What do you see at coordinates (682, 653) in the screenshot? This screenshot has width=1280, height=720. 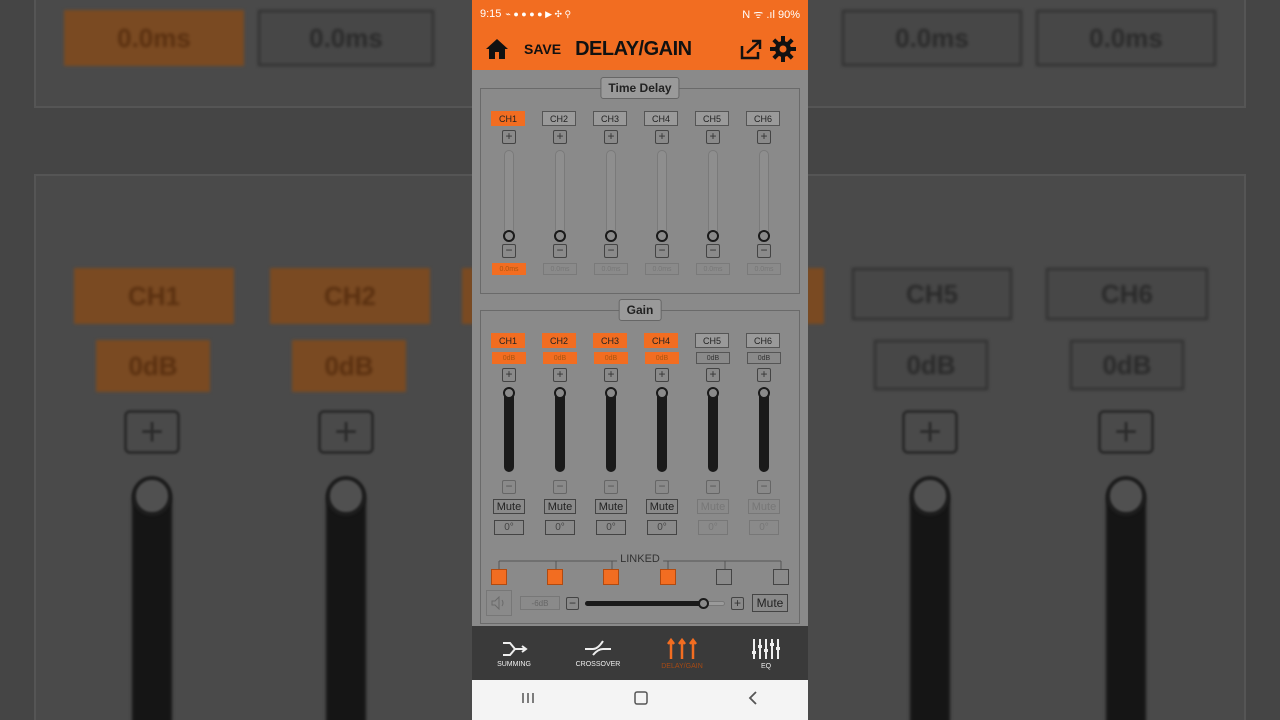 I see `nav-delay-gain: DELAY/GAIN` at bounding box center [682, 653].